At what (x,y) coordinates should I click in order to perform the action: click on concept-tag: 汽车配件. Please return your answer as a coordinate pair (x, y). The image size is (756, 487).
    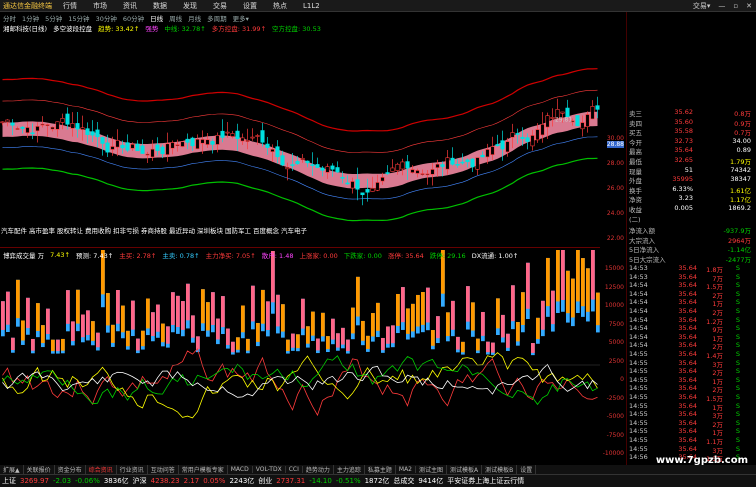
    Looking at the image, I should click on (14, 230).